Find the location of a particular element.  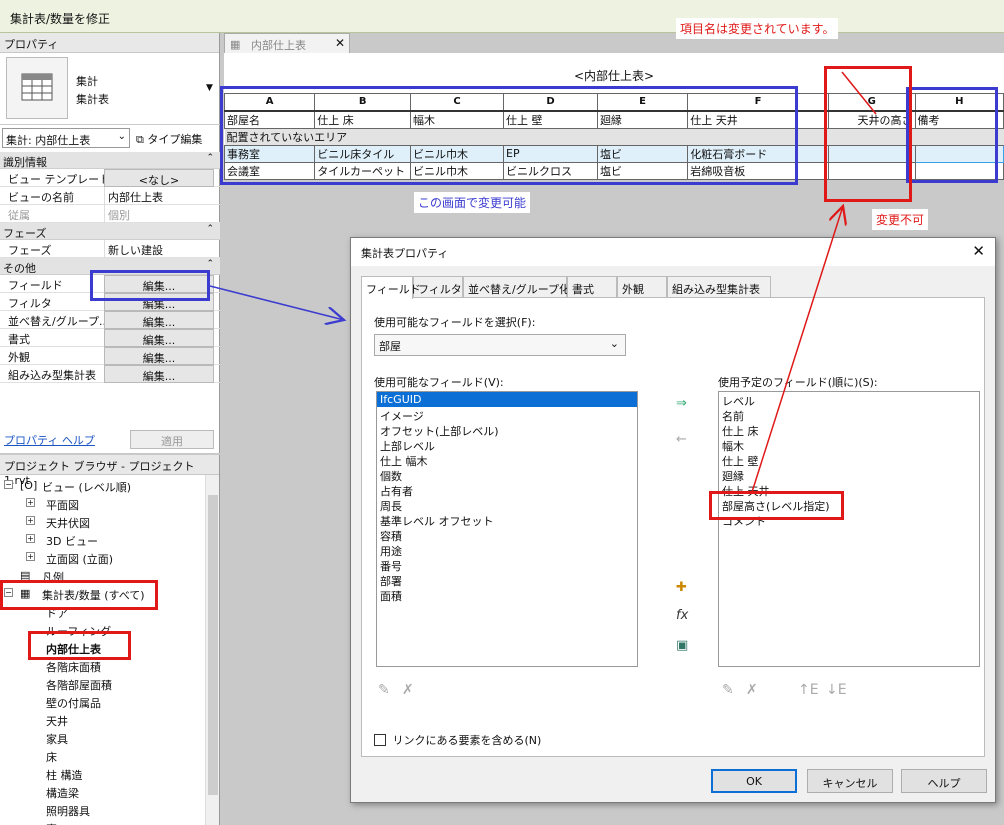

list-item: IfcGUID is located at coordinates (507, 399).